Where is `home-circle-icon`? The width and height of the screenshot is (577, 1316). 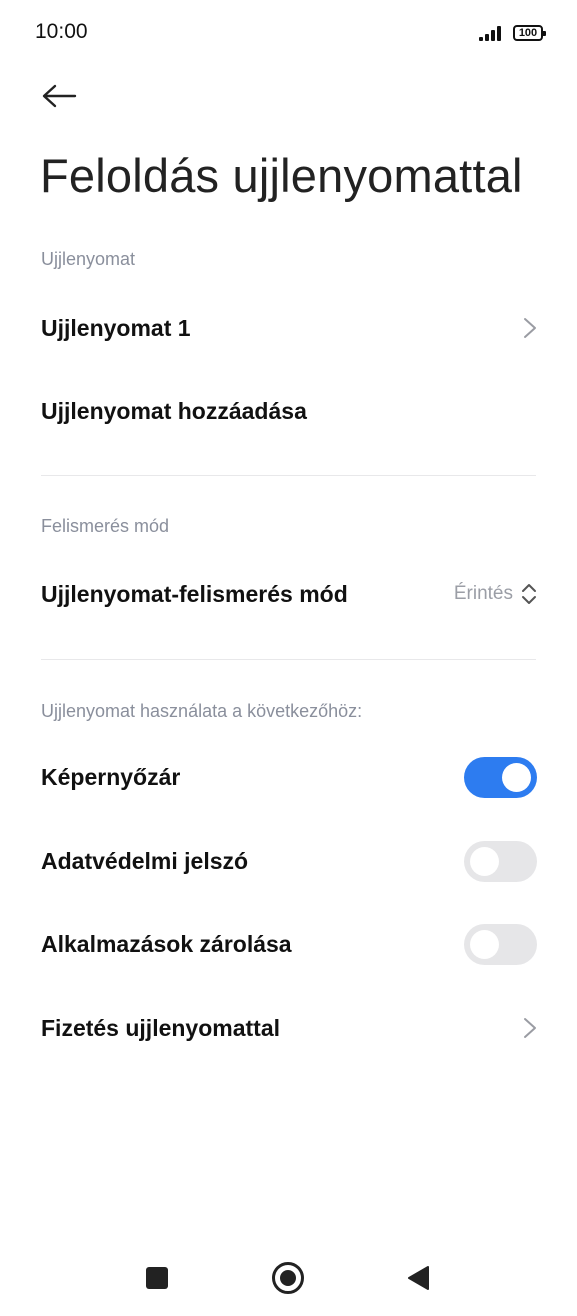
home-circle-icon is located at coordinates (288, 1278).